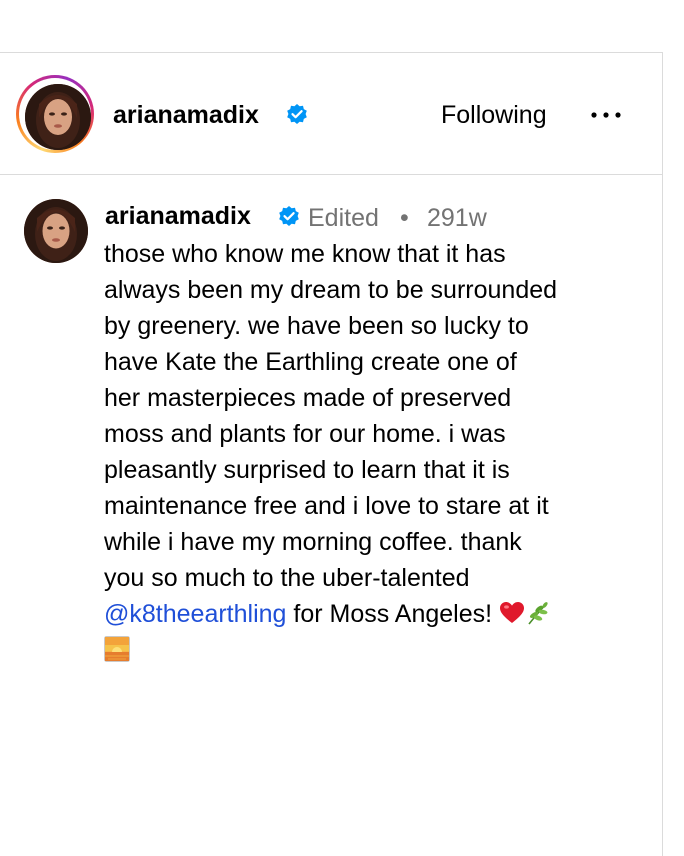 The height and width of the screenshot is (856, 684). Describe the element at coordinates (313, 542) in the screenshot. I see `caption-line: while i have my morning coffee. thank` at that location.